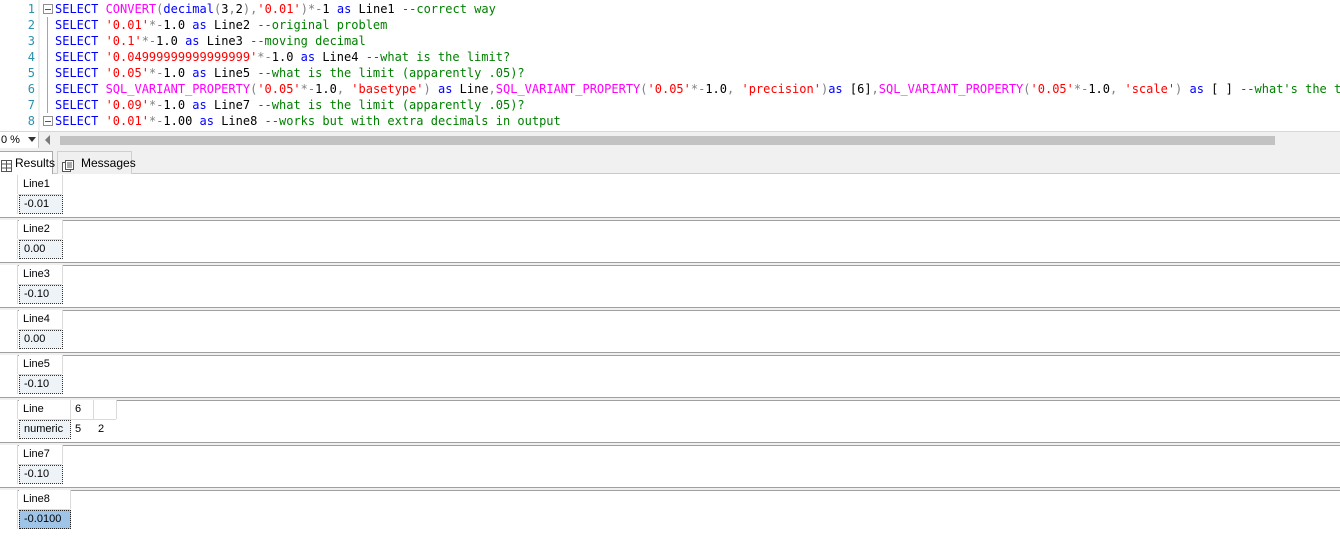 This screenshot has width=1340, height=545. What do you see at coordinates (670, 332) in the screenshot?
I see `result-grid: Line4 0.00` at bounding box center [670, 332].